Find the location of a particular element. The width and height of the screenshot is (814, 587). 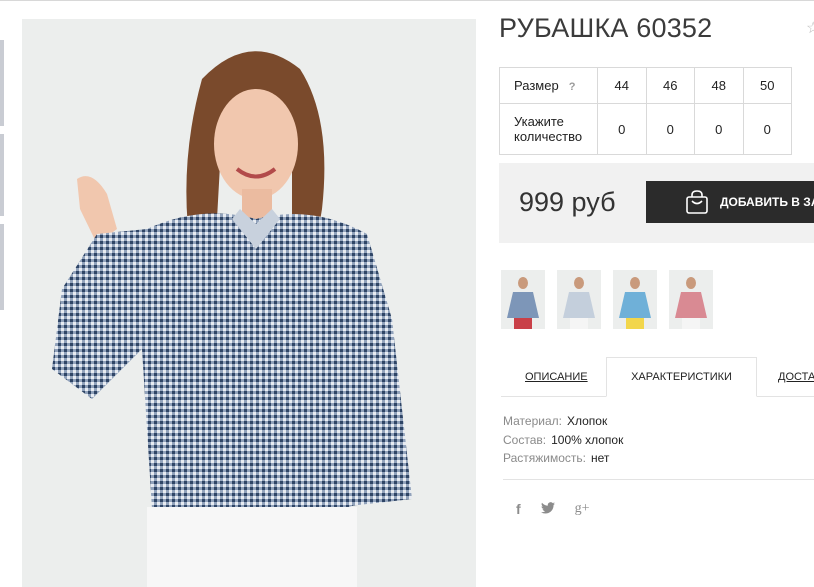

size-label: Размер is located at coordinates (536, 85).